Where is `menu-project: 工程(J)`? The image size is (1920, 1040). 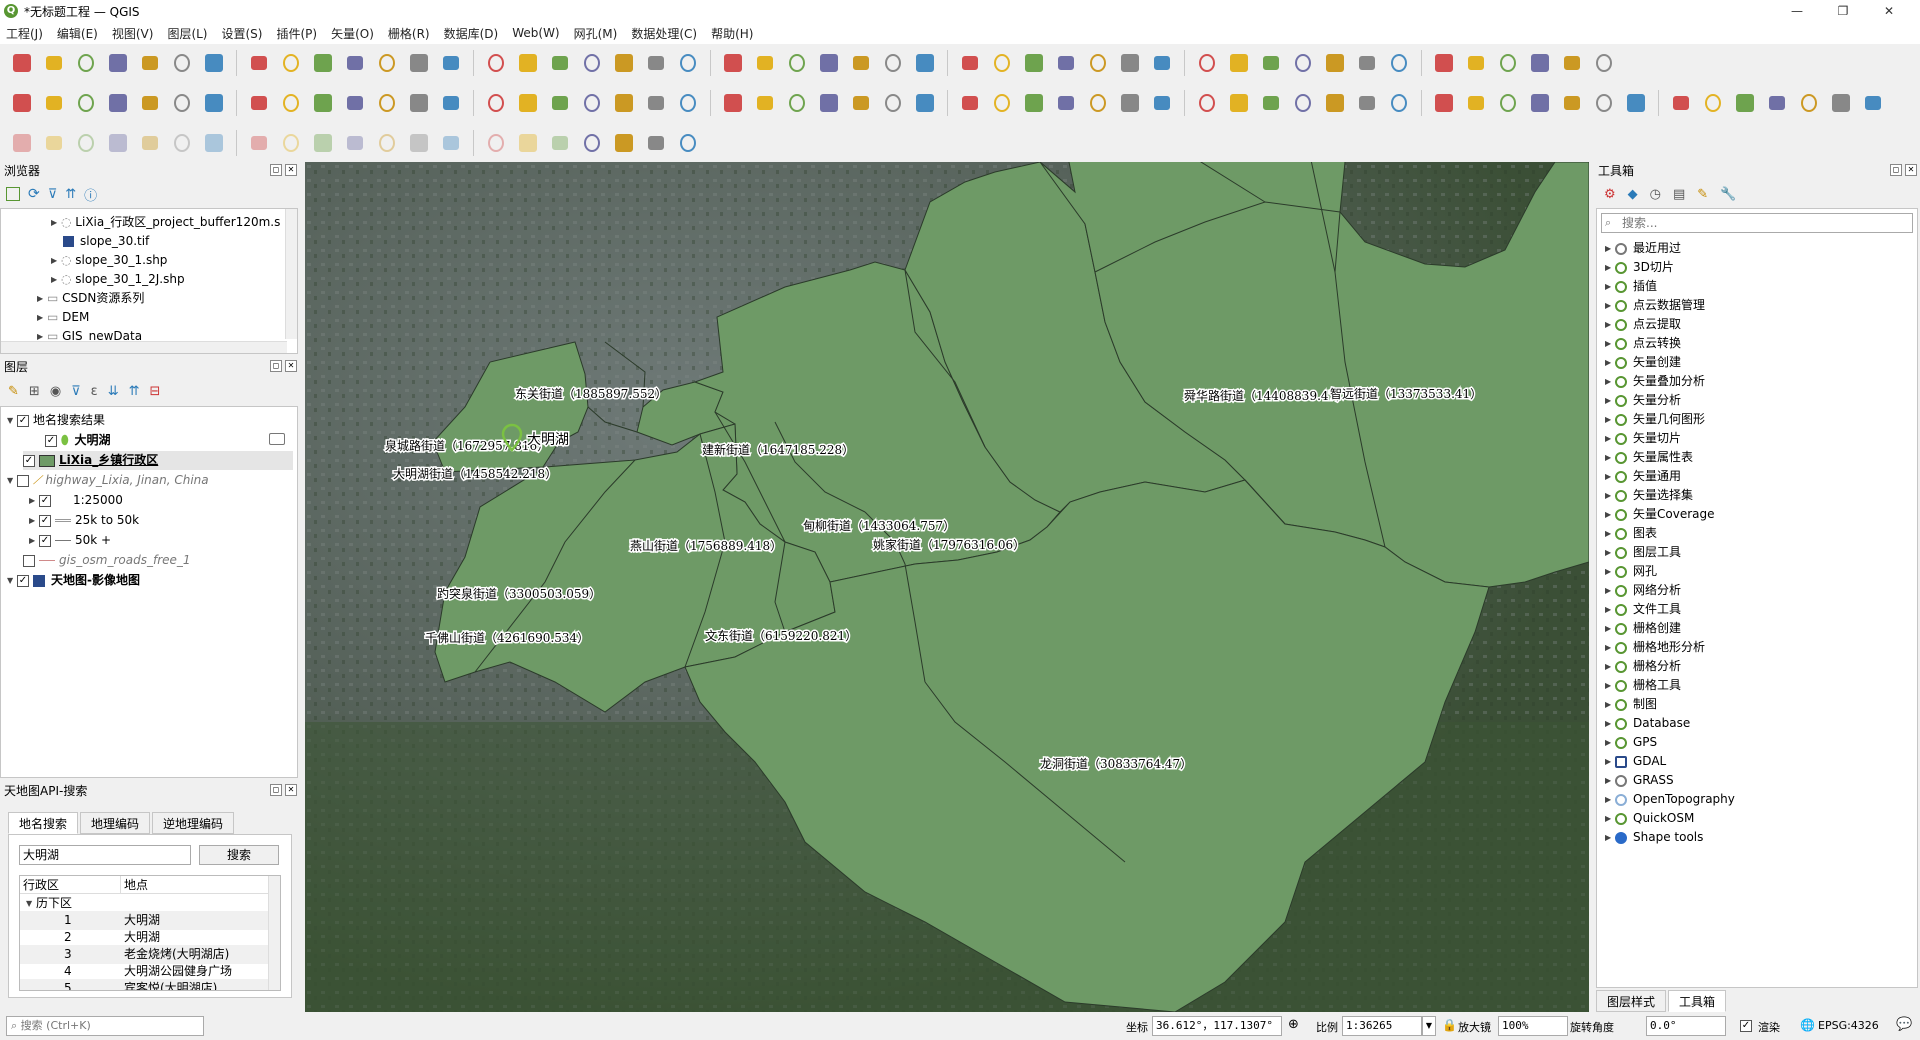 menu-project: 工程(J) is located at coordinates (24, 33).